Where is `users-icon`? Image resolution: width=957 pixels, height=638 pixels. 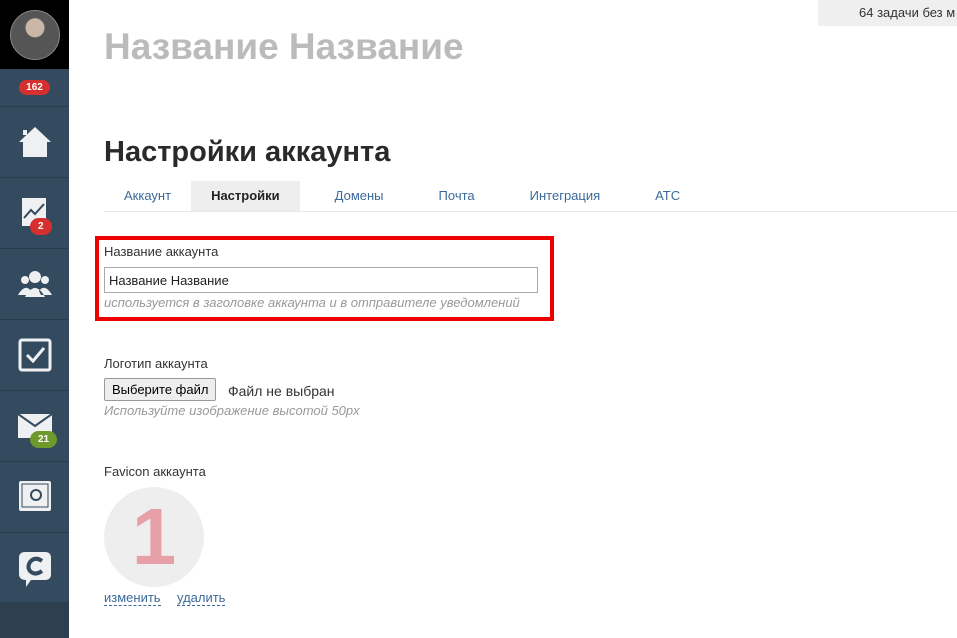
users-icon is located at coordinates (34, 284).